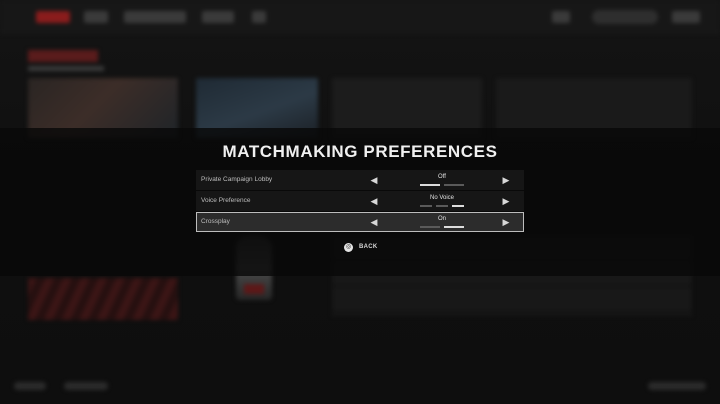 This screenshot has width=720, height=404. Describe the element at coordinates (63, 56) in the screenshot. I see `section-header-blur` at that location.